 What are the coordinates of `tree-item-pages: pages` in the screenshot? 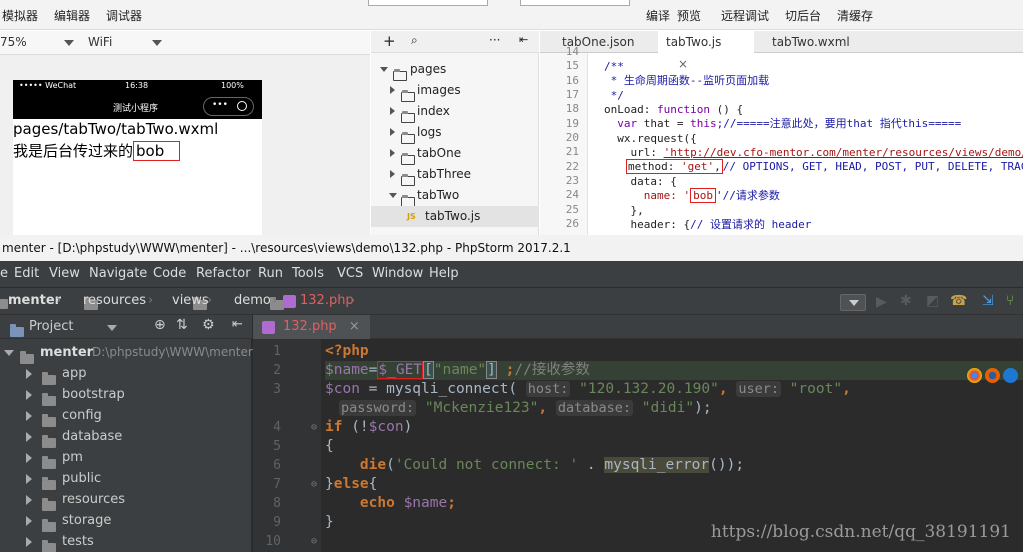 It's located at (455, 70).